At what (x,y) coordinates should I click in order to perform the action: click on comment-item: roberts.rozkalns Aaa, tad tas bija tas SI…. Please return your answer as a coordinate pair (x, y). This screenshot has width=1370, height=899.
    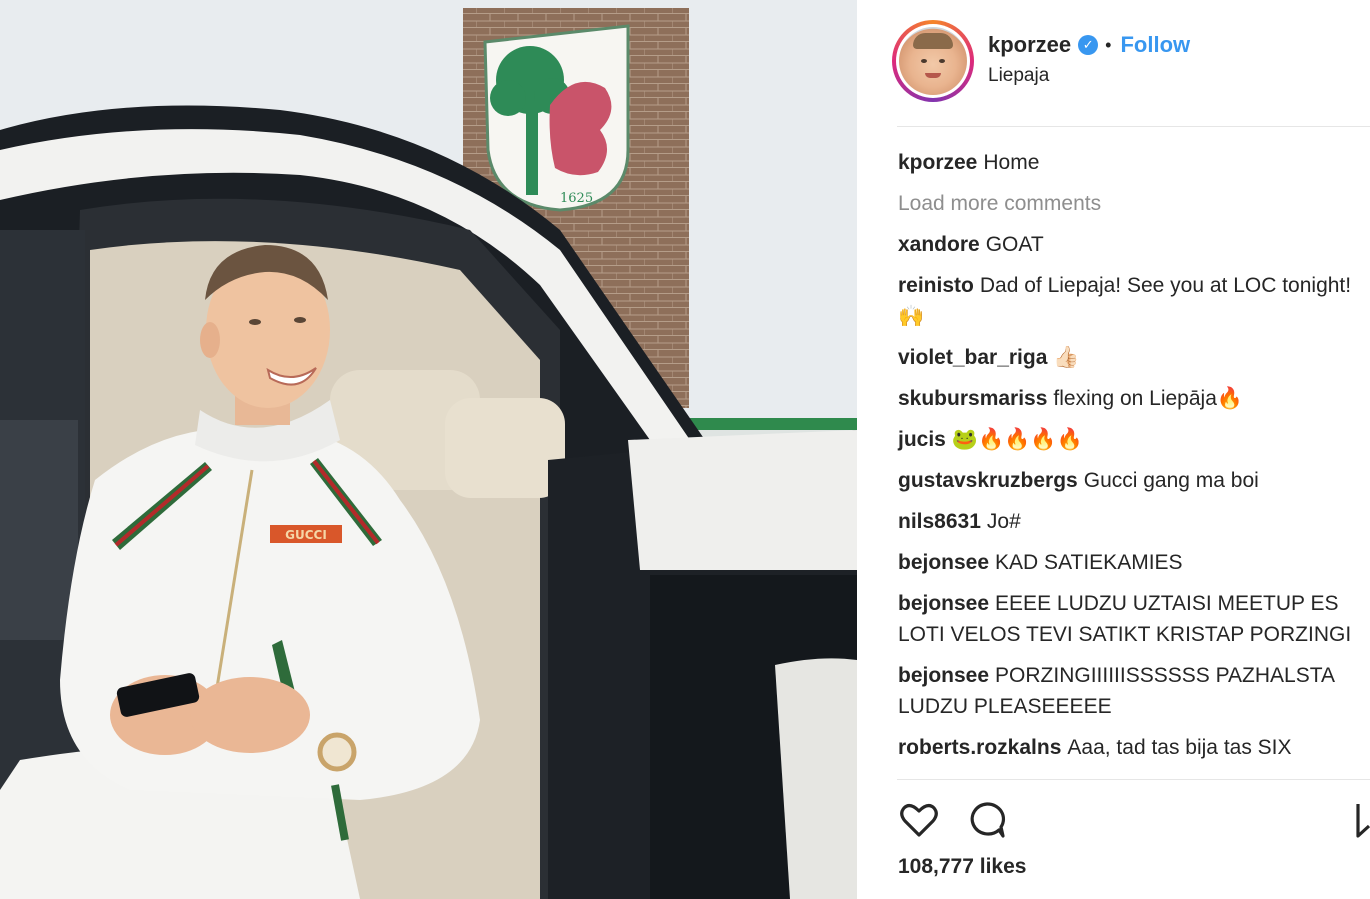
    Looking at the image, I should click on (1133, 747).